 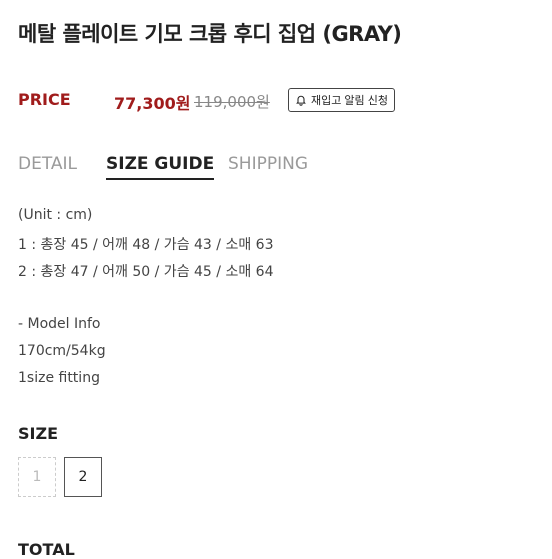 What do you see at coordinates (55, 215) in the screenshot?
I see `size-guide-unit: (Unit : cm)` at bounding box center [55, 215].